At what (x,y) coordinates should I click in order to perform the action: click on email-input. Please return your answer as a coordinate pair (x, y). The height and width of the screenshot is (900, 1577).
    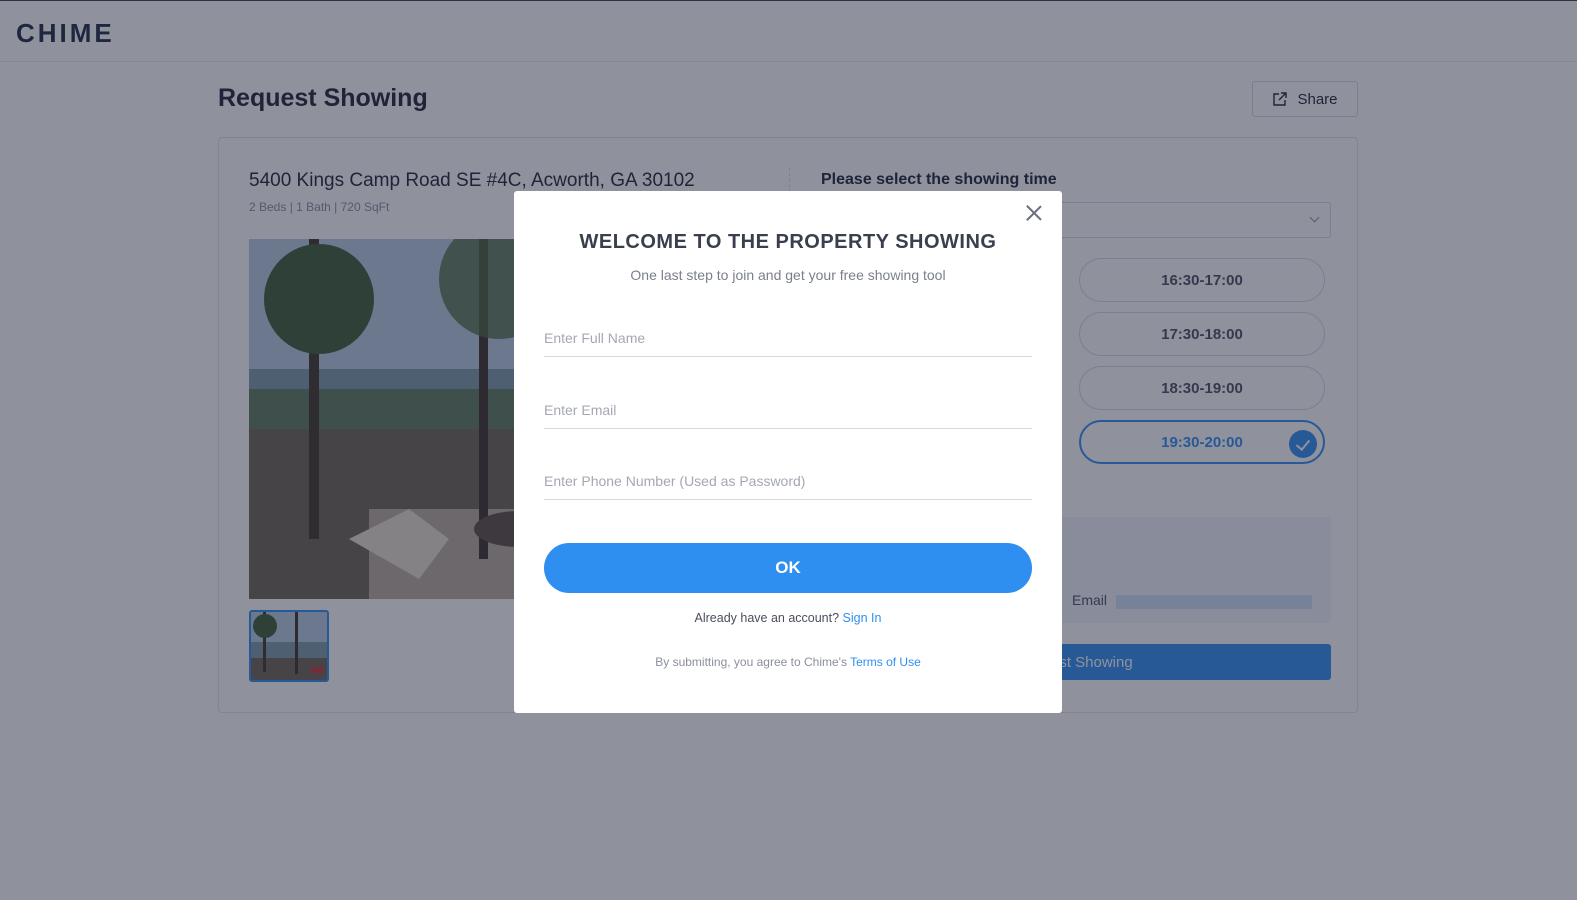
    Looking at the image, I should click on (788, 410).